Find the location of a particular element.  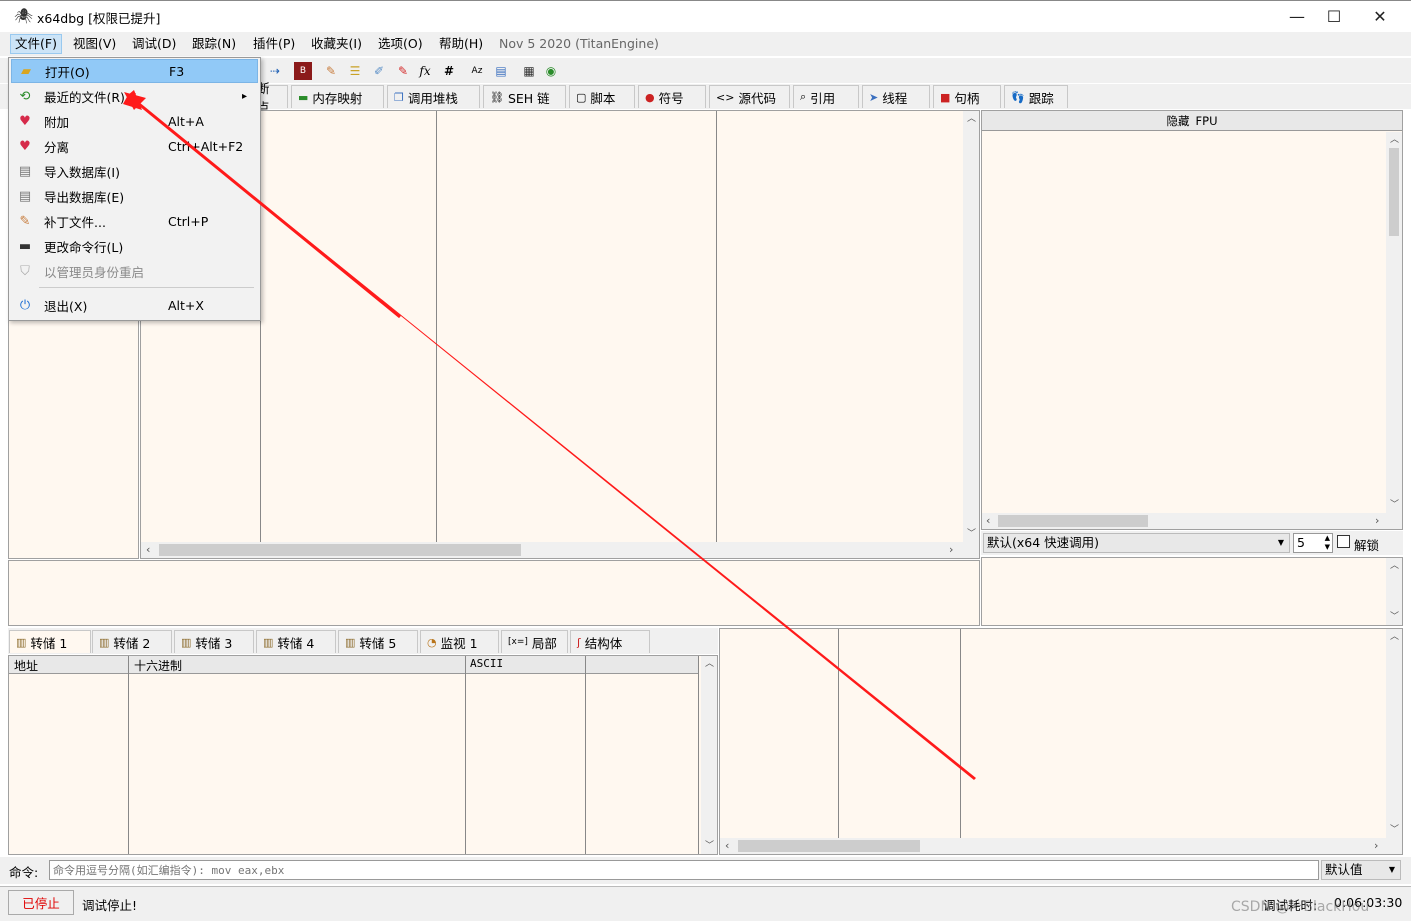

column-address: 地址 is located at coordinates (26, 665).